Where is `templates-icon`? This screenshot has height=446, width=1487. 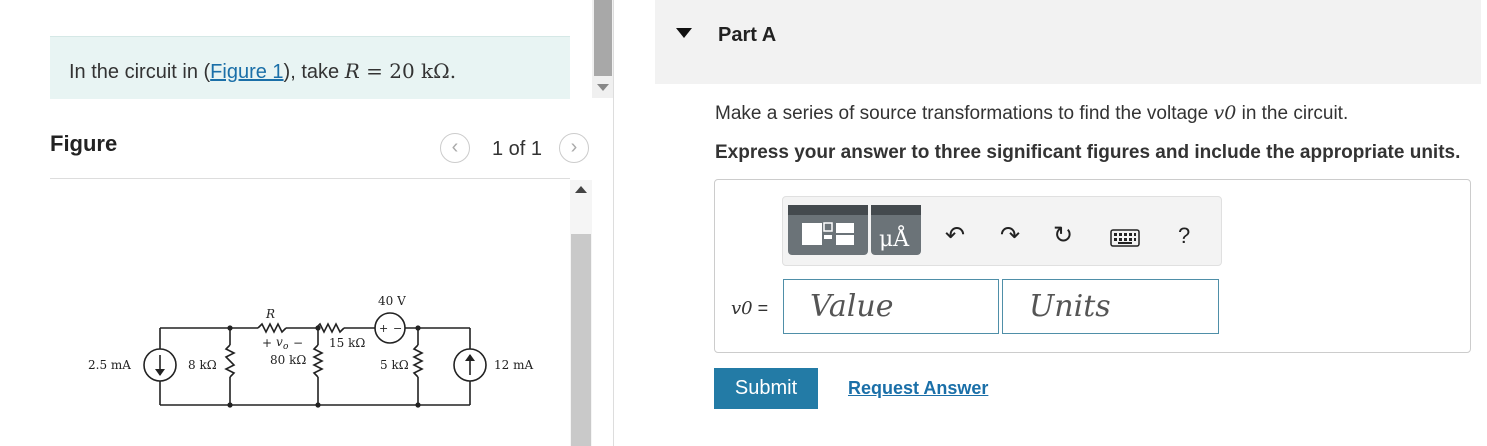
templates-icon is located at coordinates (828, 225).